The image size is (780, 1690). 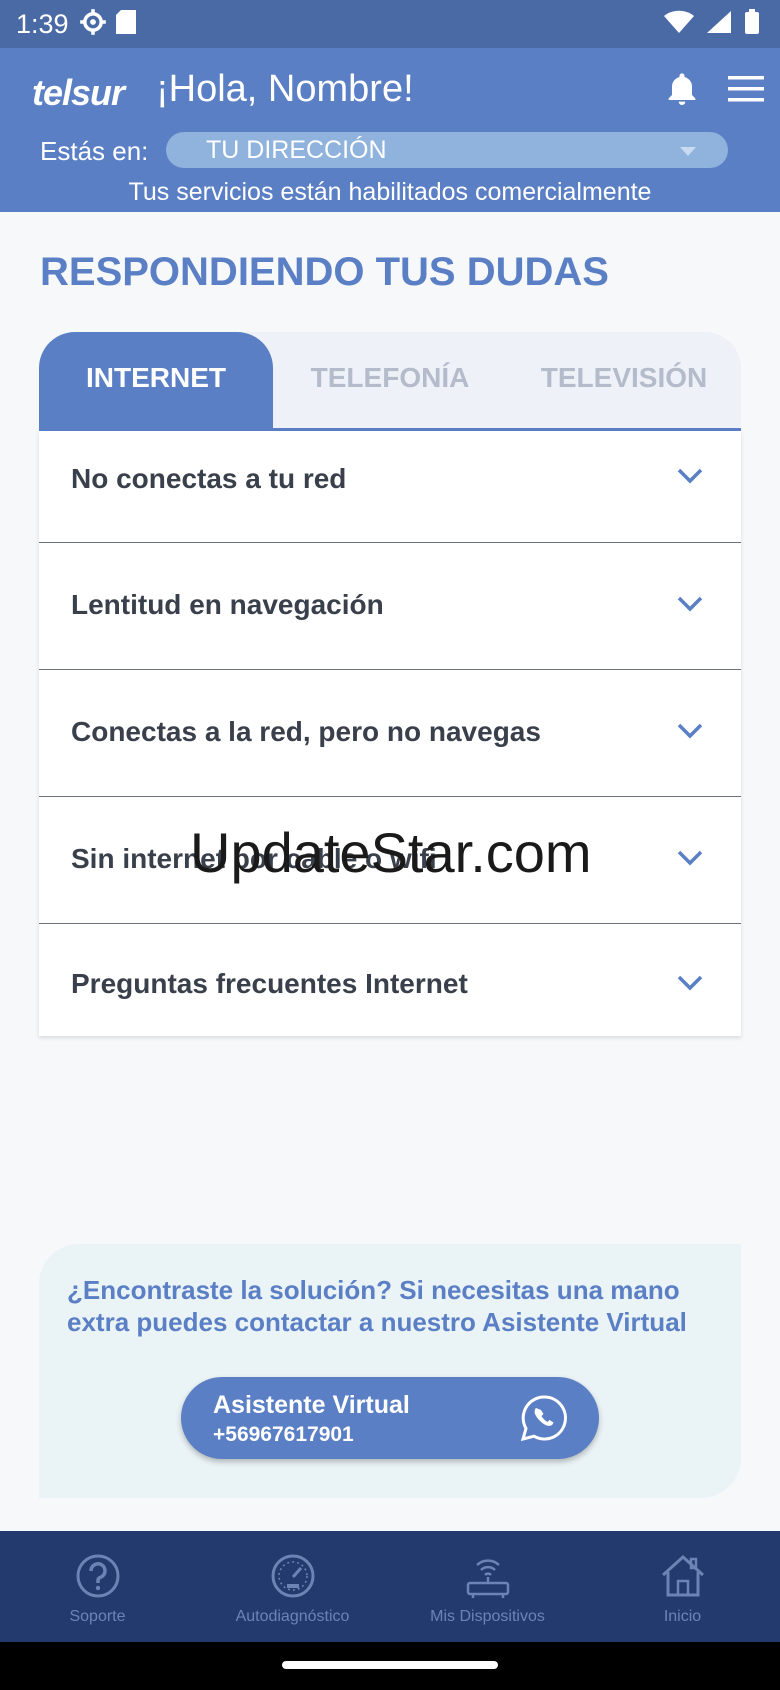 What do you see at coordinates (126, 24) in the screenshot?
I see `sd-card-icon` at bounding box center [126, 24].